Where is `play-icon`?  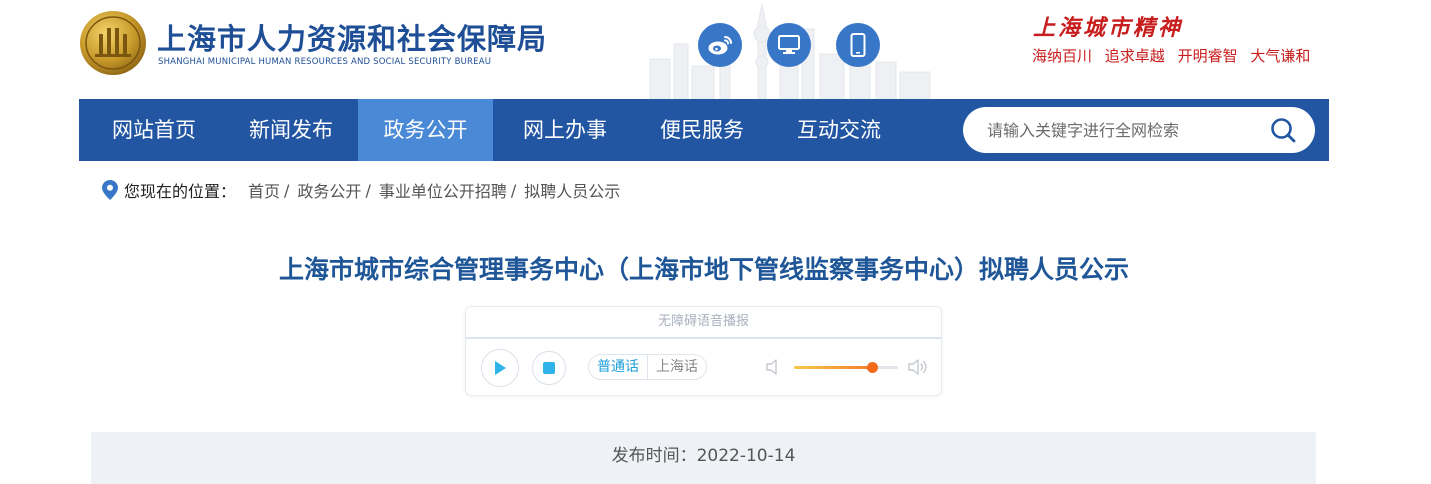
play-icon is located at coordinates (500, 368).